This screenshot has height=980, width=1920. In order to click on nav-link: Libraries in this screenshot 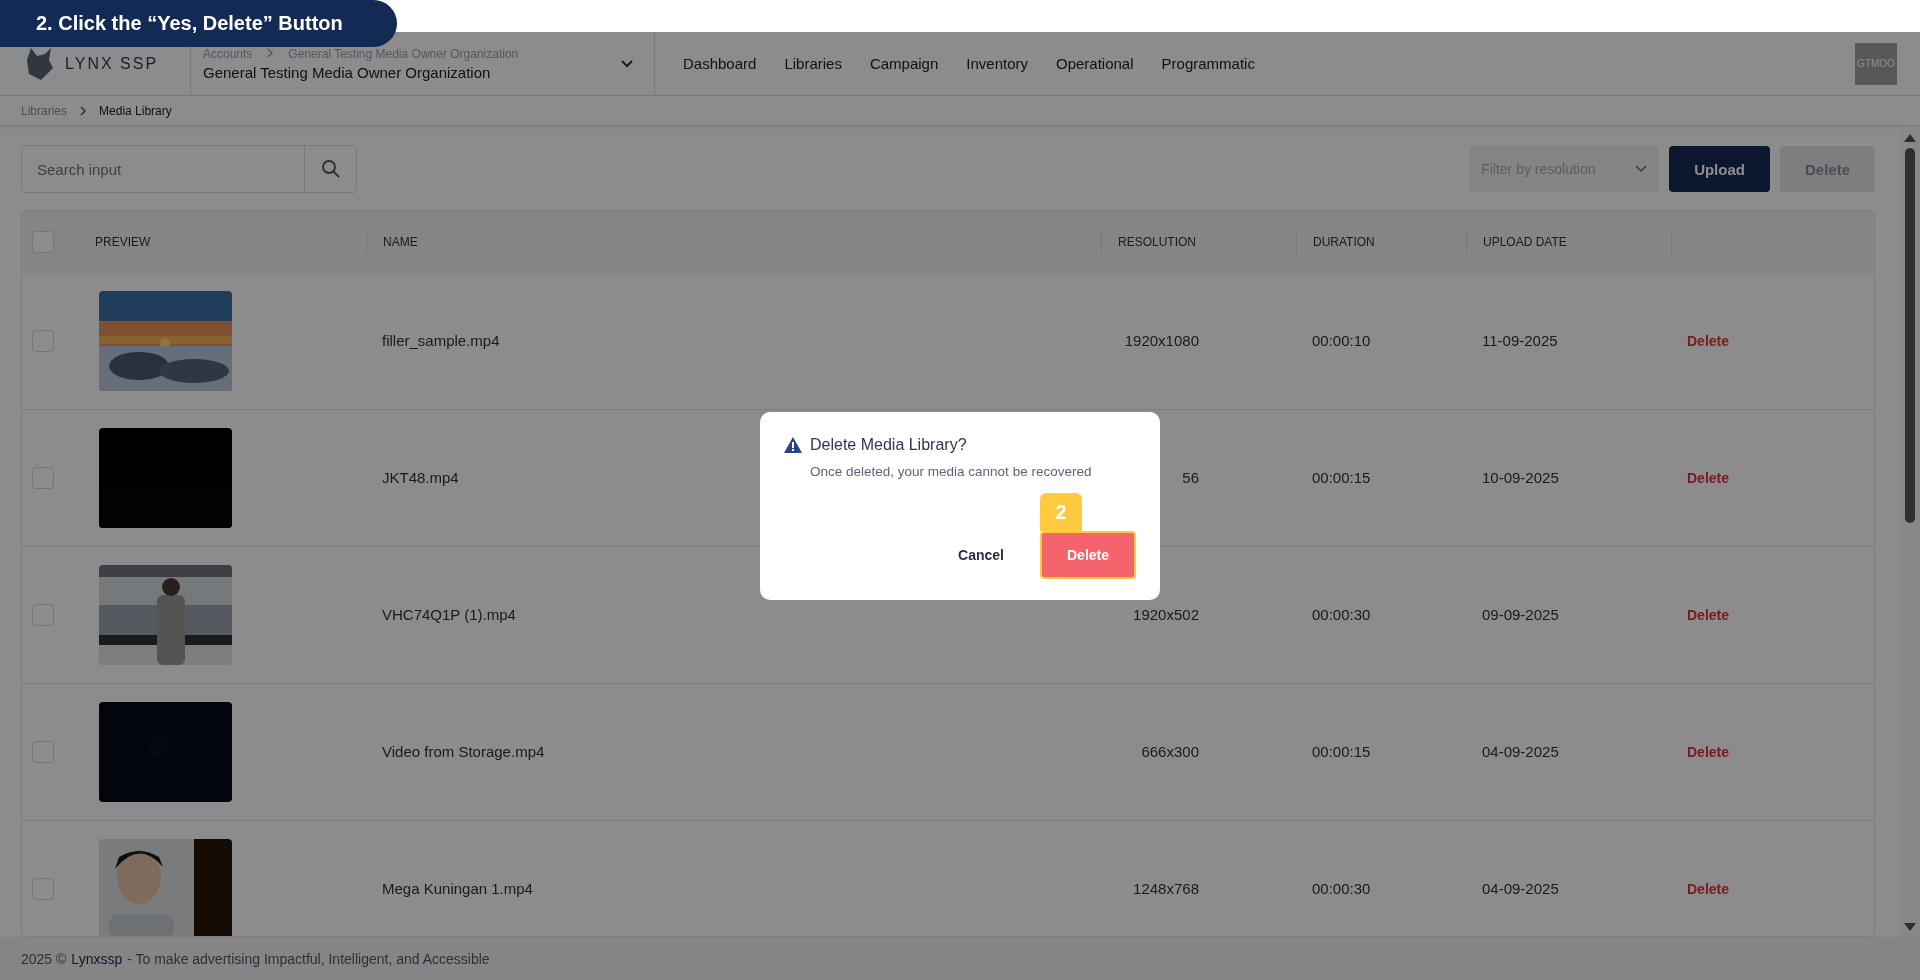, I will do `click(813, 63)`.